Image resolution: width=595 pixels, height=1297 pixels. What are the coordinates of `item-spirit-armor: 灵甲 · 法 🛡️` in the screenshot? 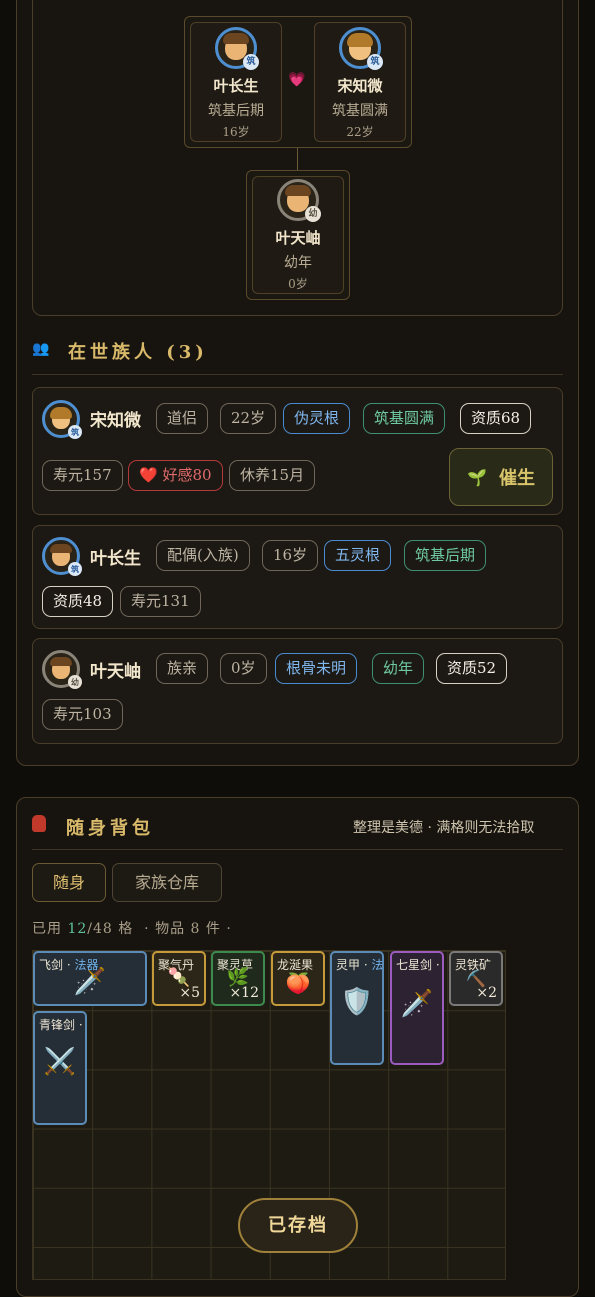 It's located at (357, 1008).